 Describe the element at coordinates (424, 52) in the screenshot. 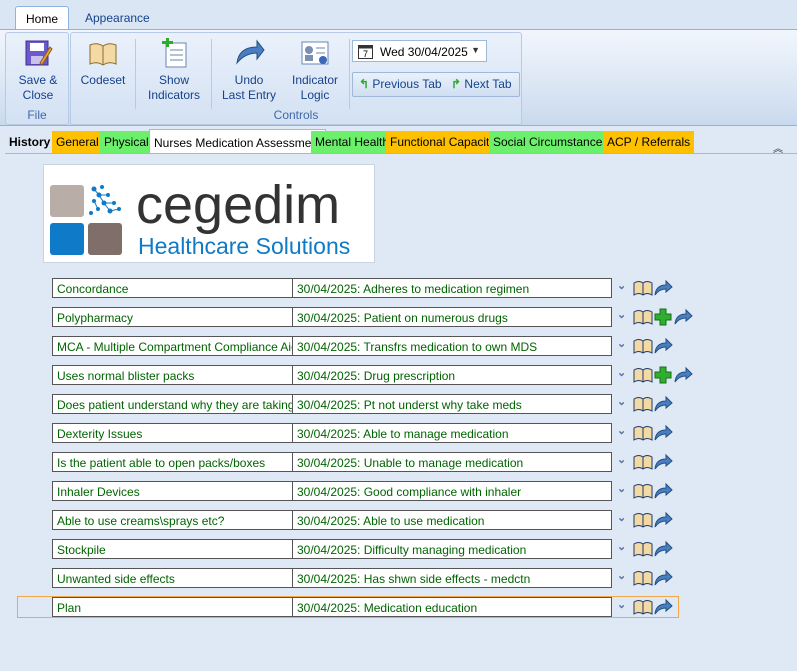

I see `date-value: Wed 30/04/2025` at that location.